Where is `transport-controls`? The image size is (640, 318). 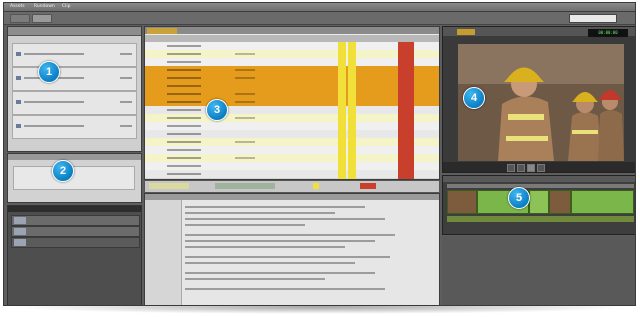
transport-controls is located at coordinates (539, 167).